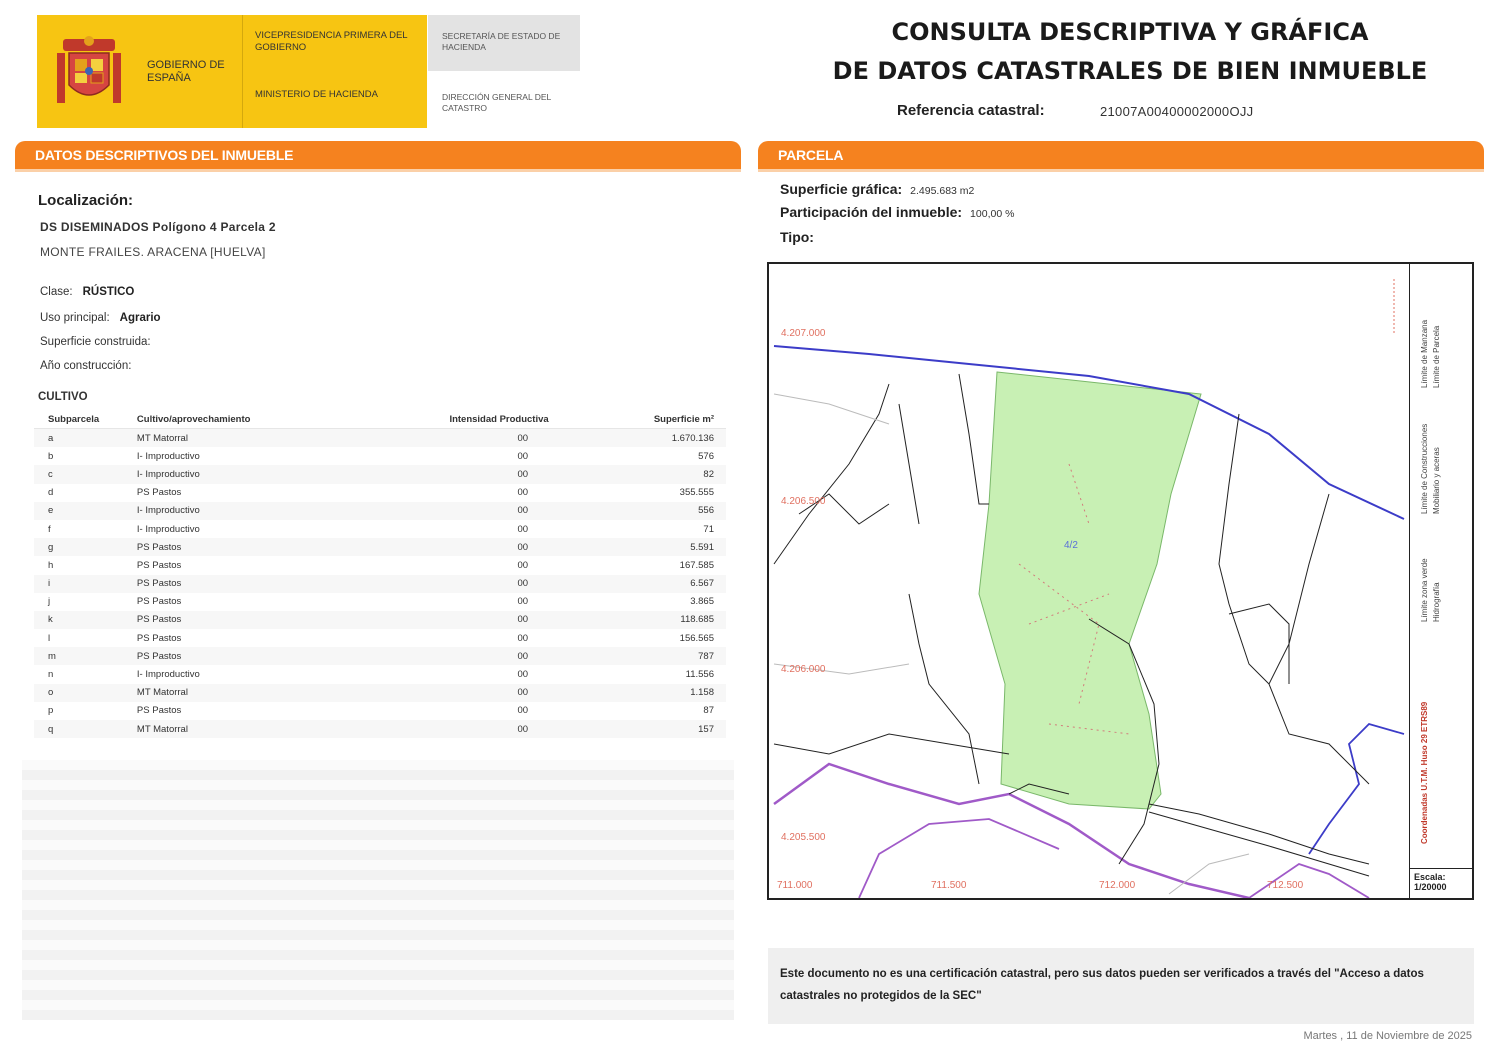 Image resolution: width=1500 pixels, height=1058 pixels. I want to click on table-row: b I- Improductivo 00 576, so click(380, 456).